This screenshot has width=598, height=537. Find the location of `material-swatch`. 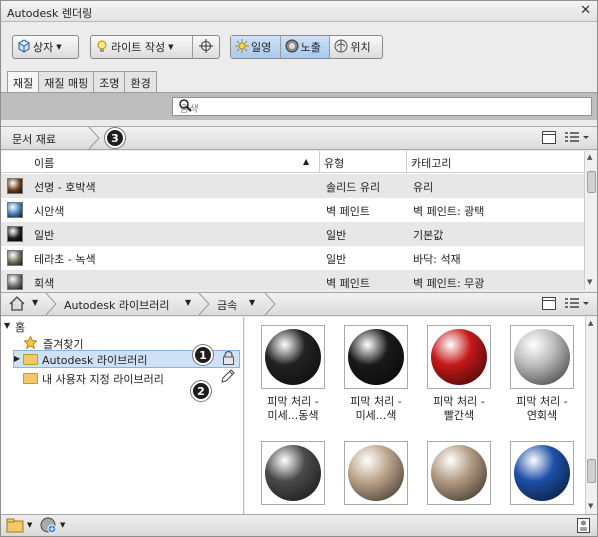

material-swatch is located at coordinates (15, 186).